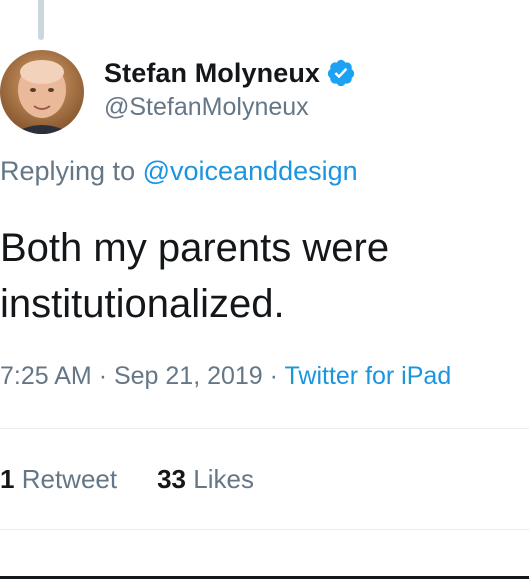 The image size is (529, 579). What do you see at coordinates (368, 376) in the screenshot?
I see `tweet-source-link: Twitter for iPad` at bounding box center [368, 376].